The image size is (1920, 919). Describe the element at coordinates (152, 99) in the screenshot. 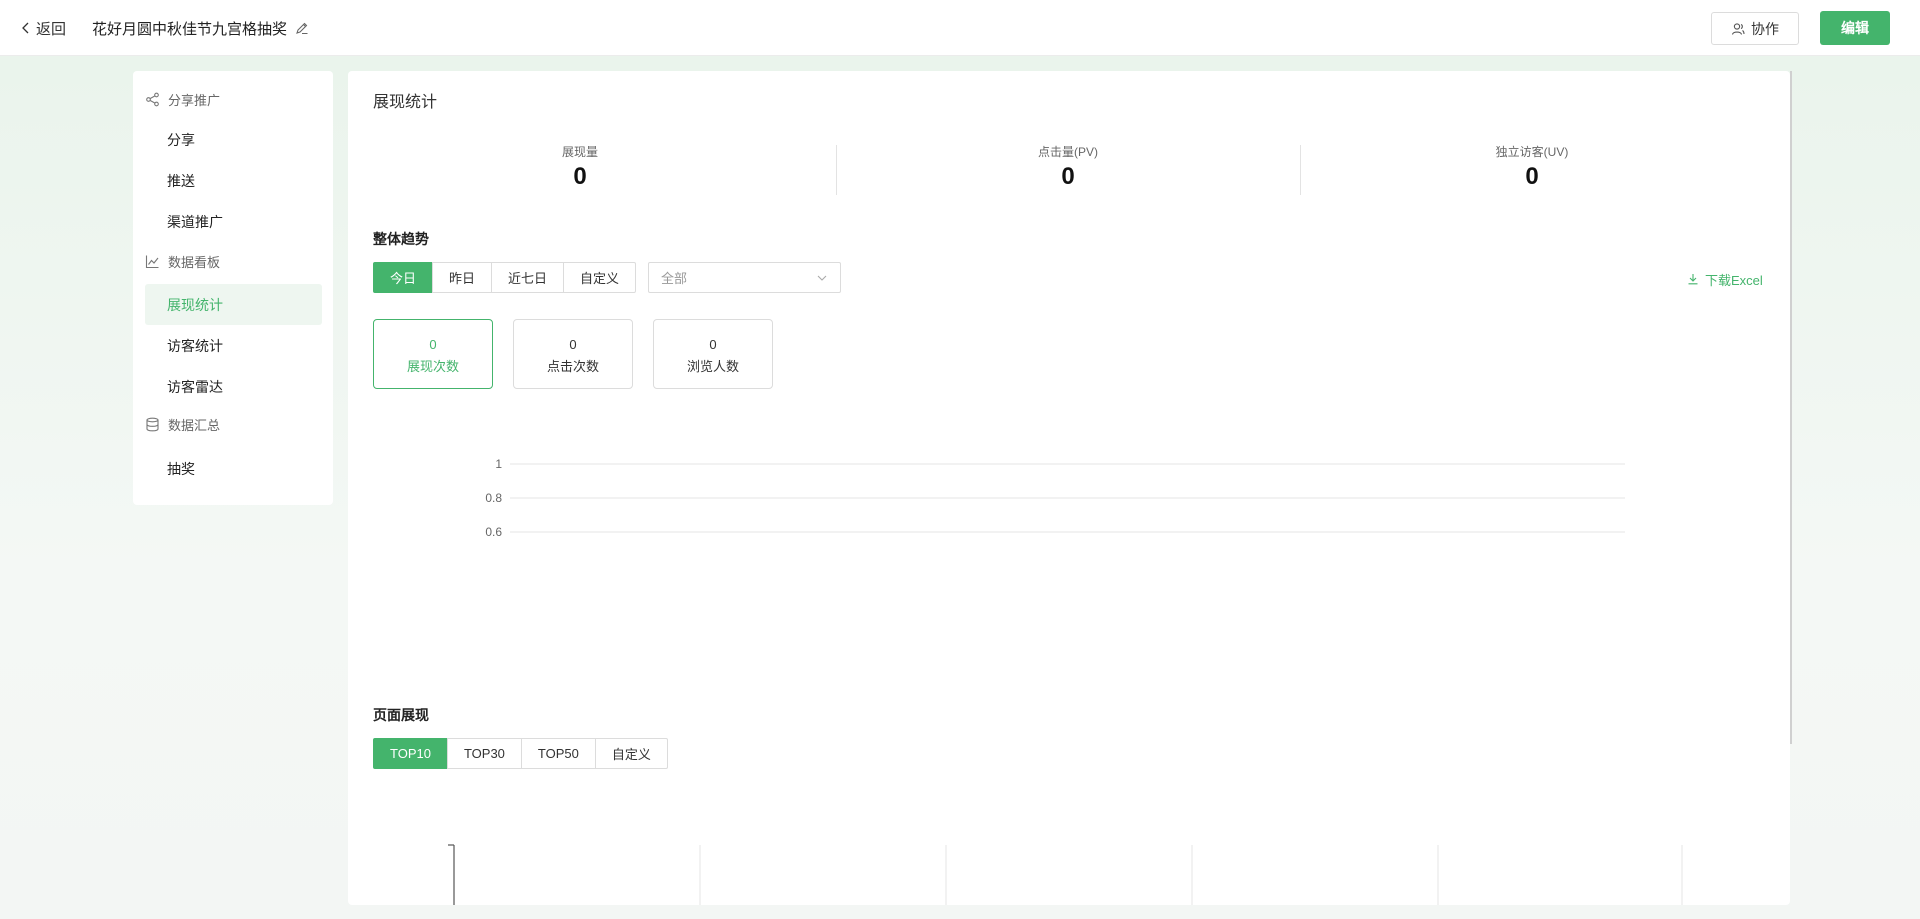

I see `share-icon` at that location.